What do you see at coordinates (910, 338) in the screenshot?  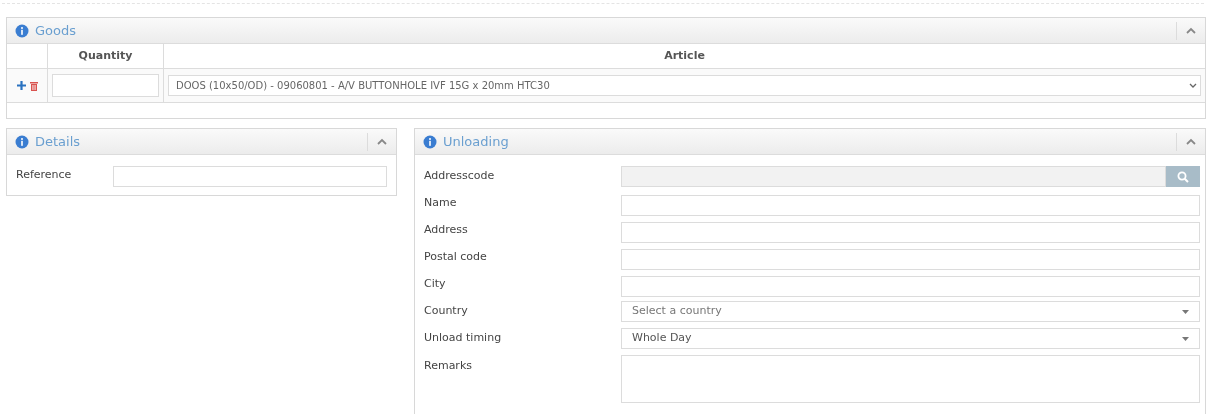 I see `select-field: Whole Day` at bounding box center [910, 338].